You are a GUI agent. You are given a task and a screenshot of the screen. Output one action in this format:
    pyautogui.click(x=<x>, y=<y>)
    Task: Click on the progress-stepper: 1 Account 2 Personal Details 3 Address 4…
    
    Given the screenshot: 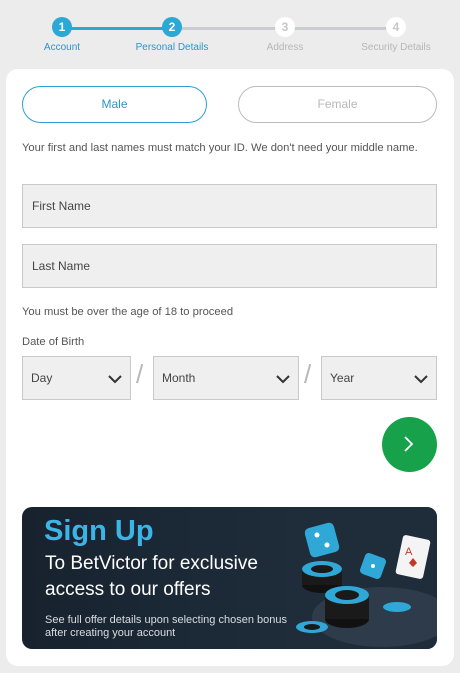 What is the action you would take?
    pyautogui.click(x=230, y=34)
    